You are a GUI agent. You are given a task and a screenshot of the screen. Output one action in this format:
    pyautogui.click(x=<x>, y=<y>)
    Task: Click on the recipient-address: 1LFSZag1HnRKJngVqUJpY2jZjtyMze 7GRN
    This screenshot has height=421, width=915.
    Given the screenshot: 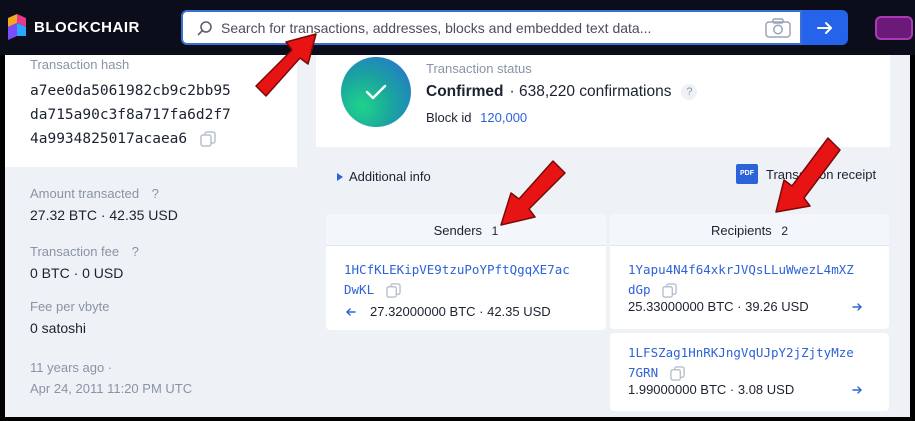 What is the action you would take?
    pyautogui.click(x=741, y=363)
    